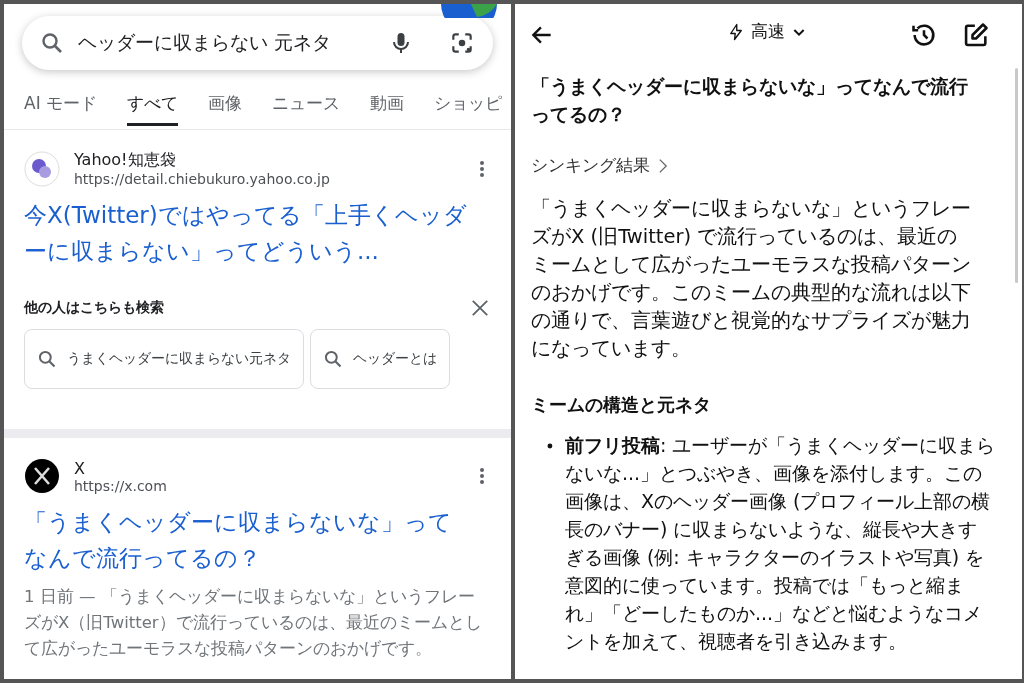 The height and width of the screenshot is (683, 1024). Describe the element at coordinates (924, 35) in the screenshot. I see `history-icon` at that location.